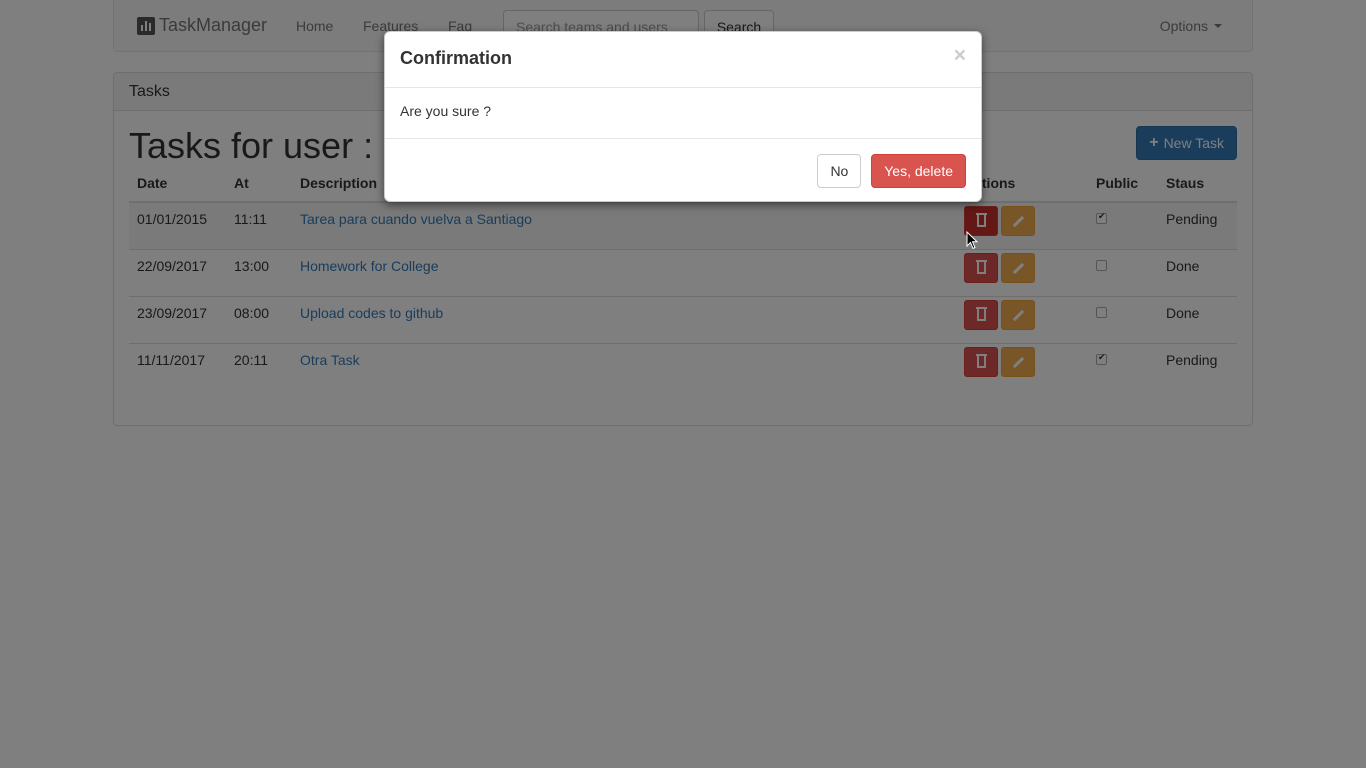  I want to click on no-button: No, so click(839, 171).